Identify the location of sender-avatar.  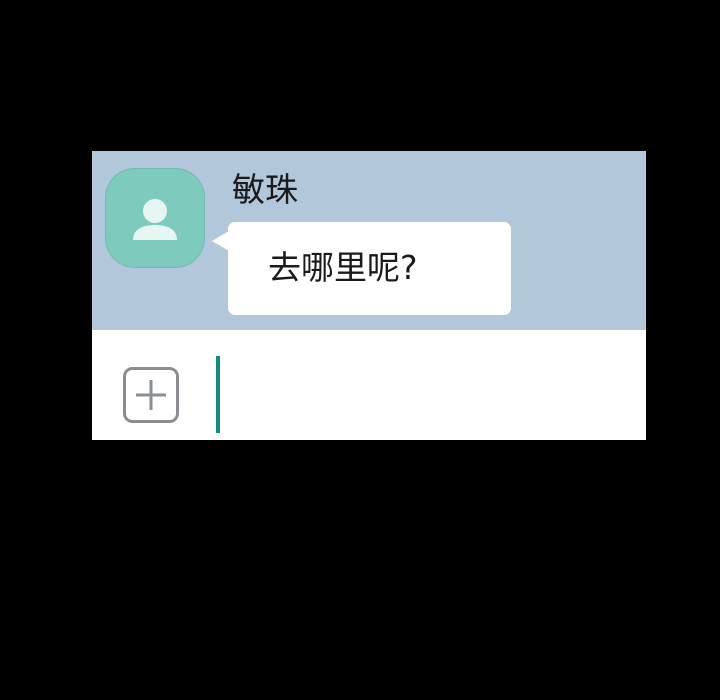
(155, 218).